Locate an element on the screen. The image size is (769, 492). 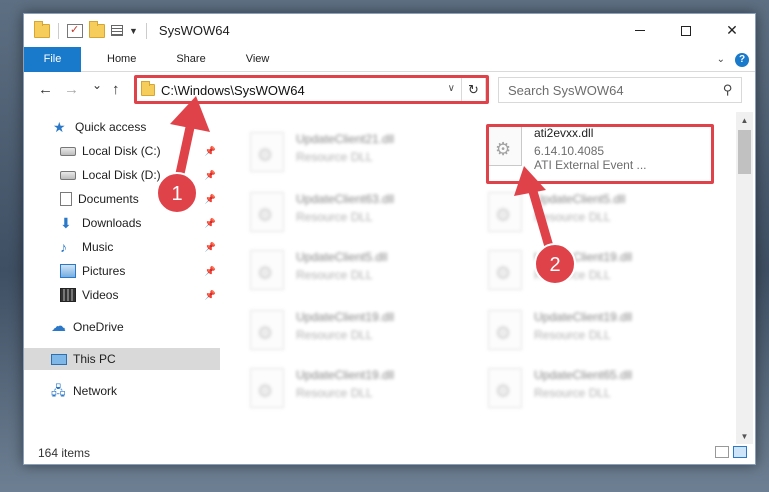
file-item: UpdateClient65.dll Resource DLL is located at coordinates (603, 387).